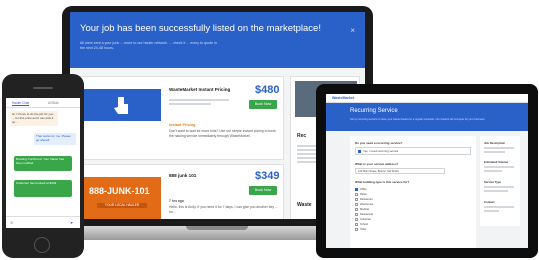 The height and width of the screenshot is (260, 539). Describe the element at coordinates (364, 209) in the screenshot. I see `checkbox-label: Medical` at that location.